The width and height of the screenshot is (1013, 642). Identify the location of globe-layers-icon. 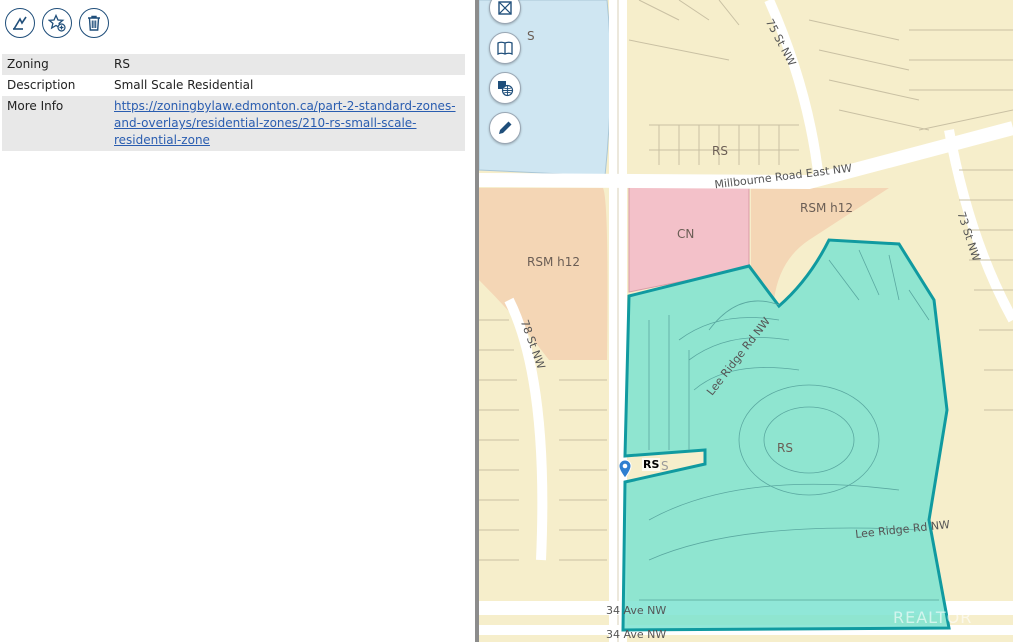
(506, 89).